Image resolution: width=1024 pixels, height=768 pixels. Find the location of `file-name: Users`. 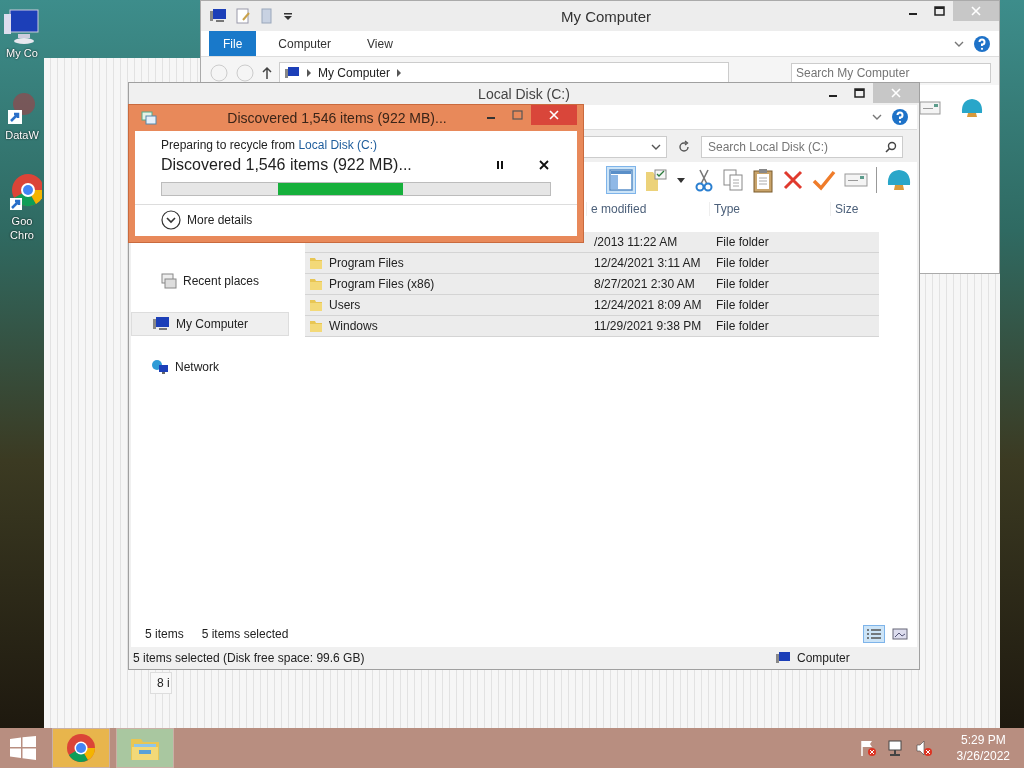

file-name: Users is located at coordinates (345, 305).